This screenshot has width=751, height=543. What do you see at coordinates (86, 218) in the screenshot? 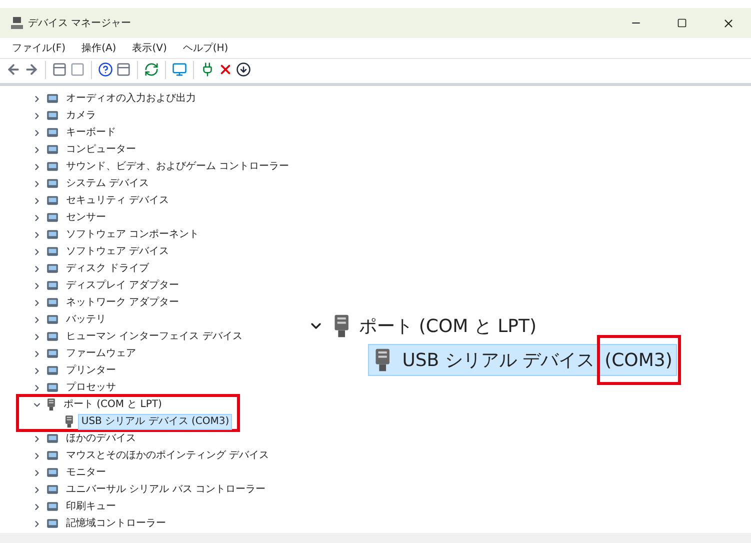
I see `tree-item: センサー` at bounding box center [86, 218].